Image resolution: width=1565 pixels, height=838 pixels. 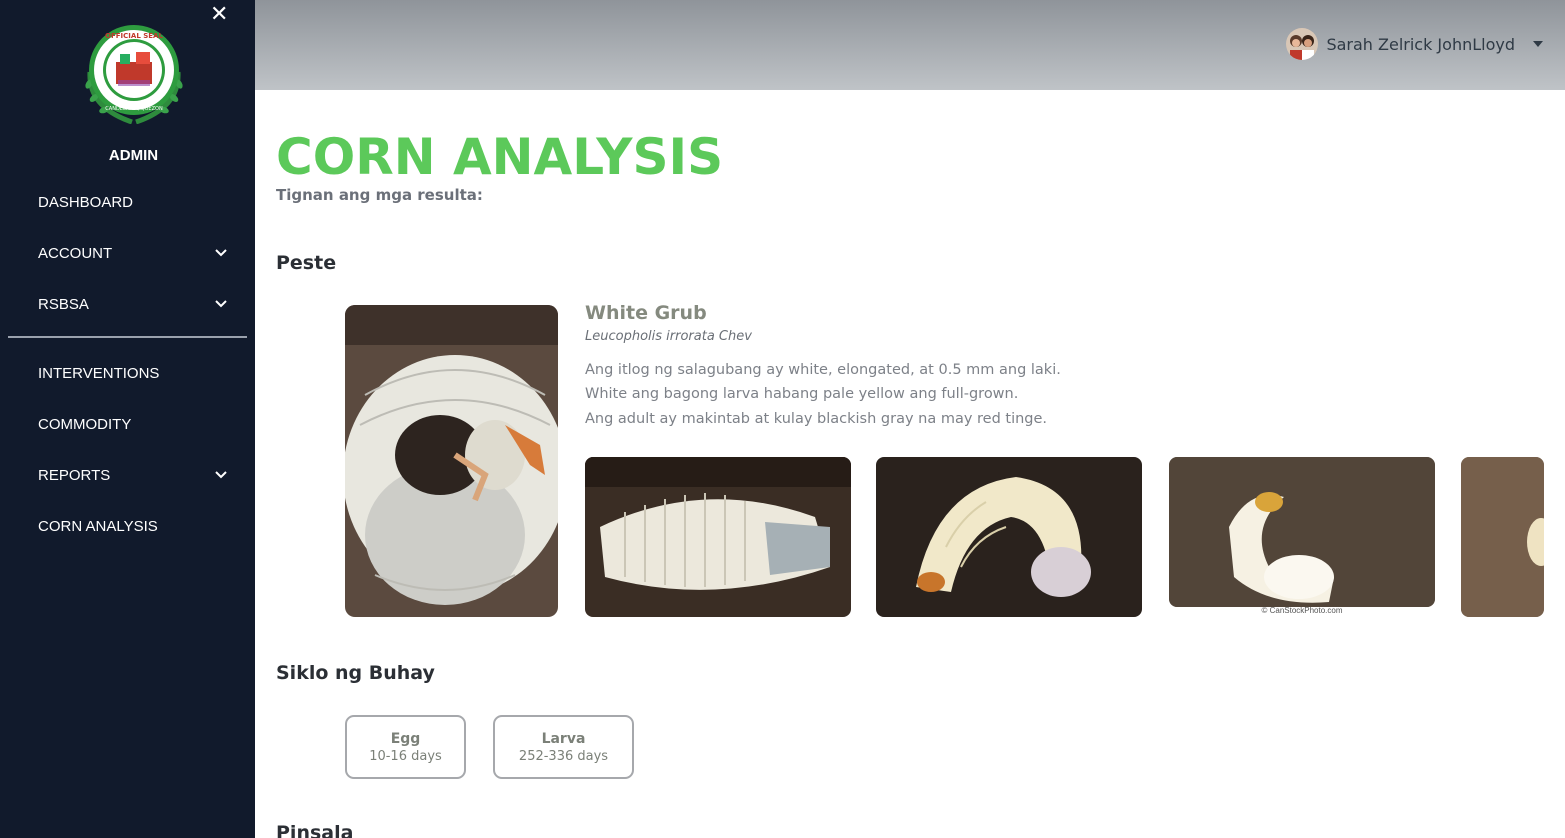 I want to click on avatar, so click(x=1302, y=44).